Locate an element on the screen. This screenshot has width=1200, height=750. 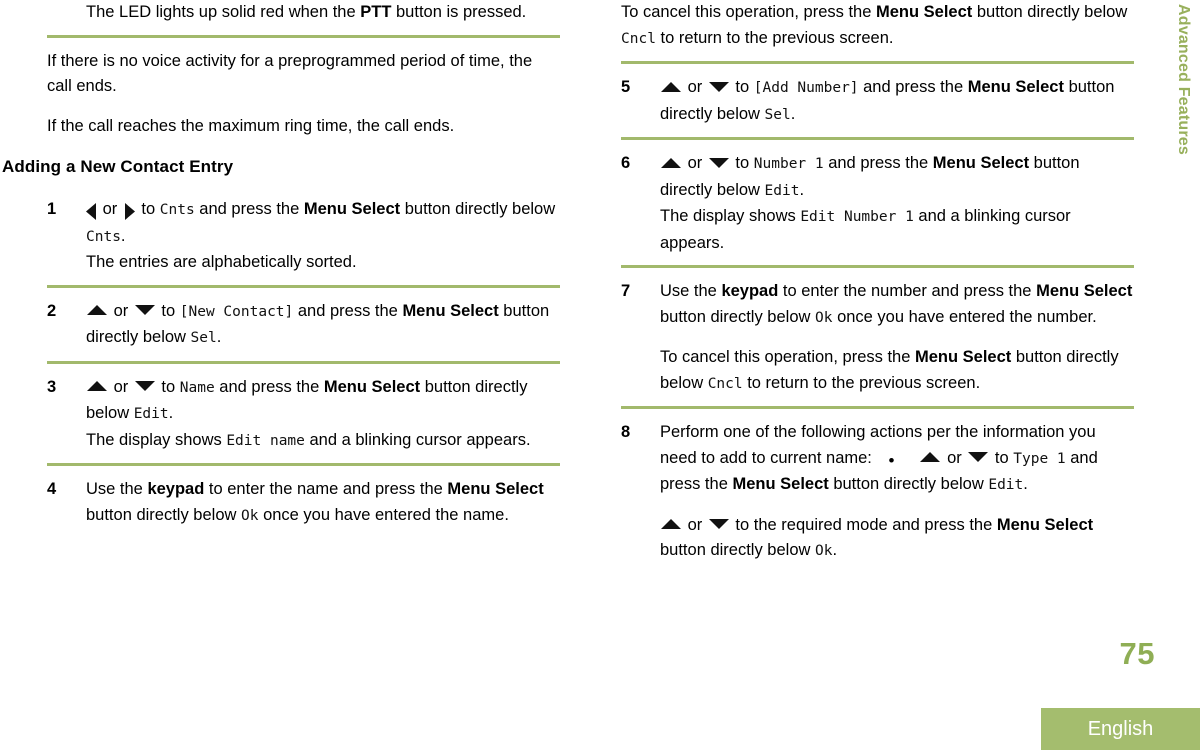
step-number: 6 is located at coordinates (626, 163).